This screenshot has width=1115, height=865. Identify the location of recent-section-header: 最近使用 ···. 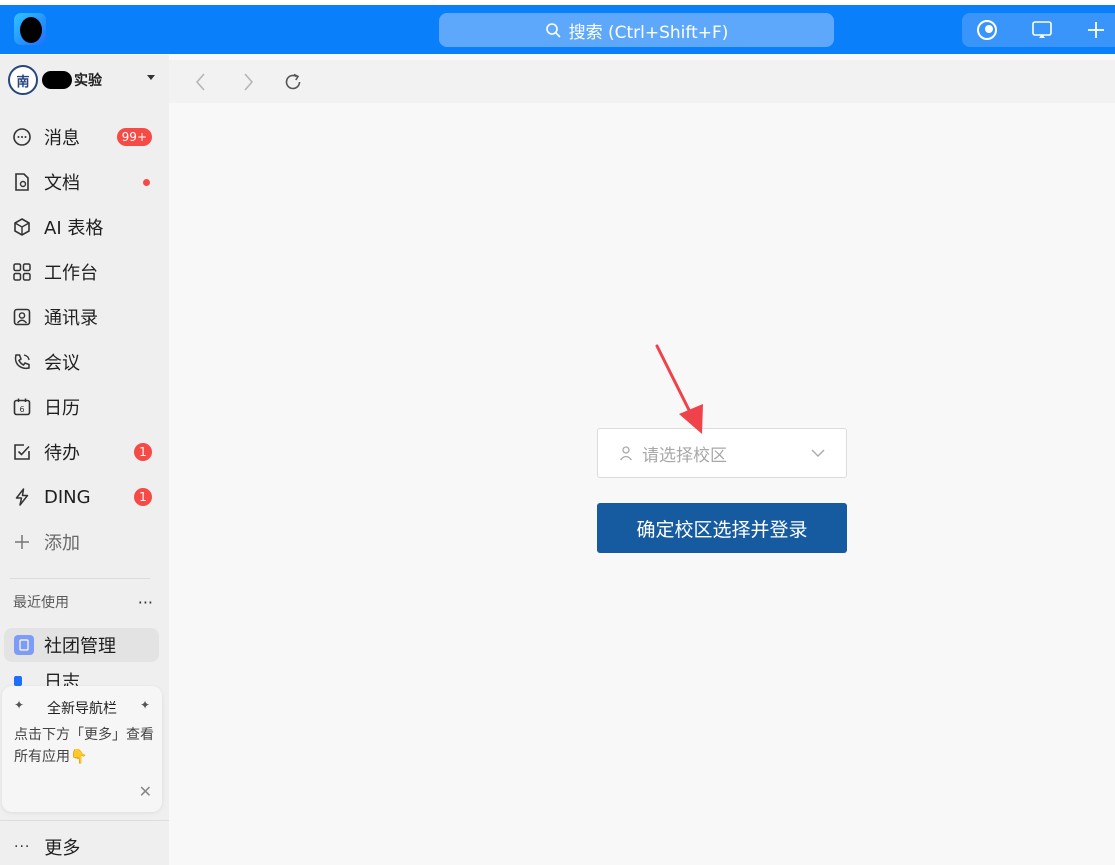
(83, 602).